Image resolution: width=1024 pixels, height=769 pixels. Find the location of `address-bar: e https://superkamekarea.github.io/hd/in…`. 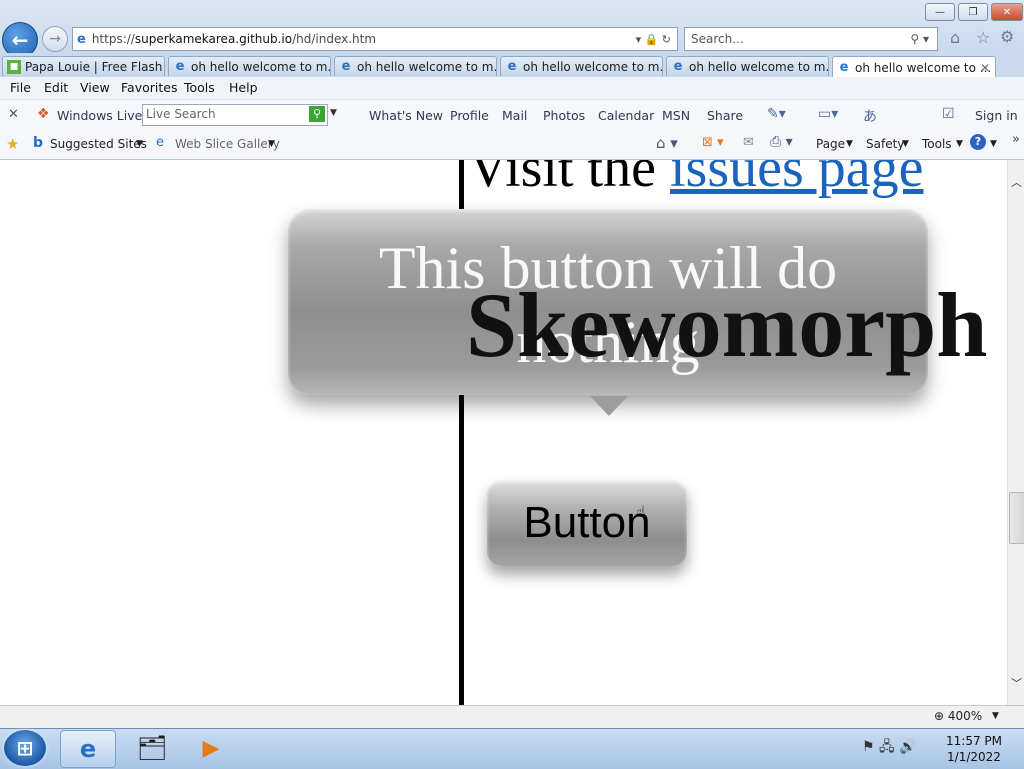

address-bar: e https://superkamekarea.github.io/hd/in… is located at coordinates (375, 39).